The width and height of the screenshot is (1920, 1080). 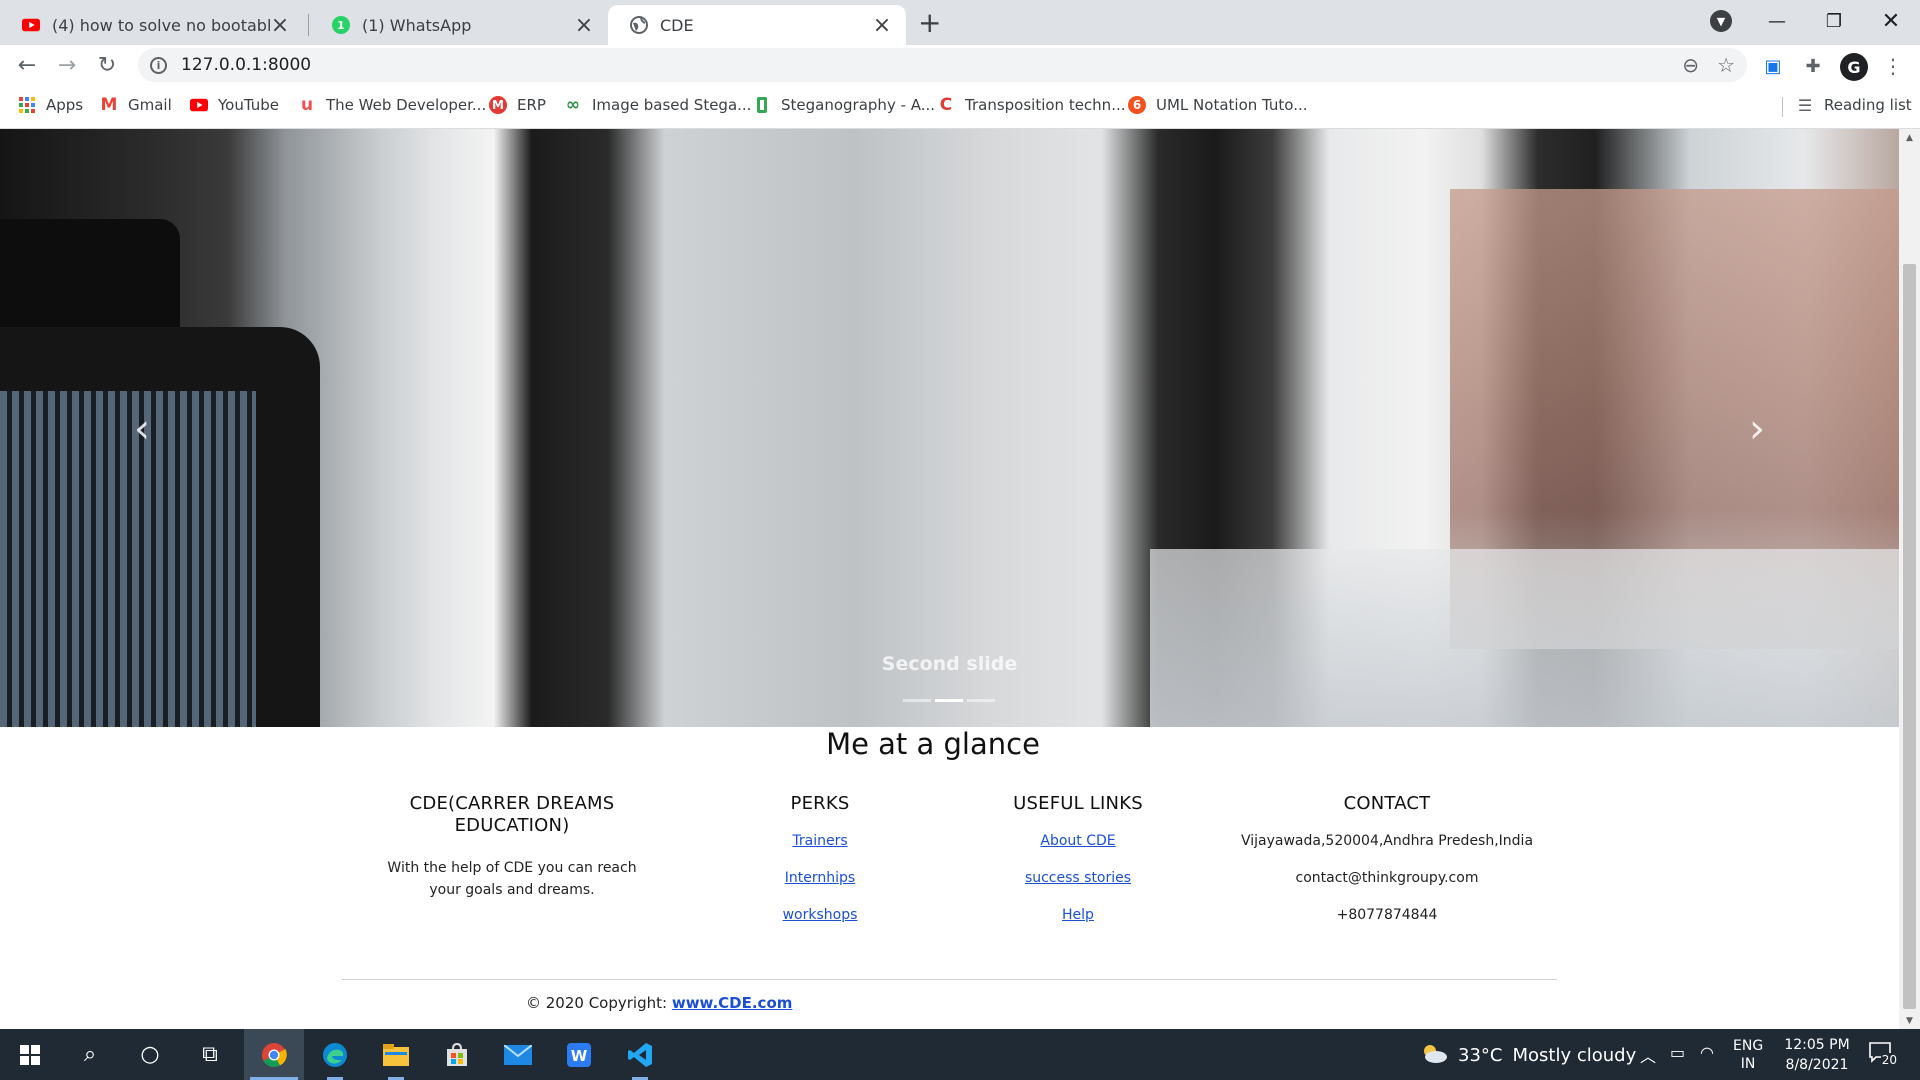 What do you see at coordinates (1434, 1055) in the screenshot?
I see `cloud-sun-icon` at bounding box center [1434, 1055].